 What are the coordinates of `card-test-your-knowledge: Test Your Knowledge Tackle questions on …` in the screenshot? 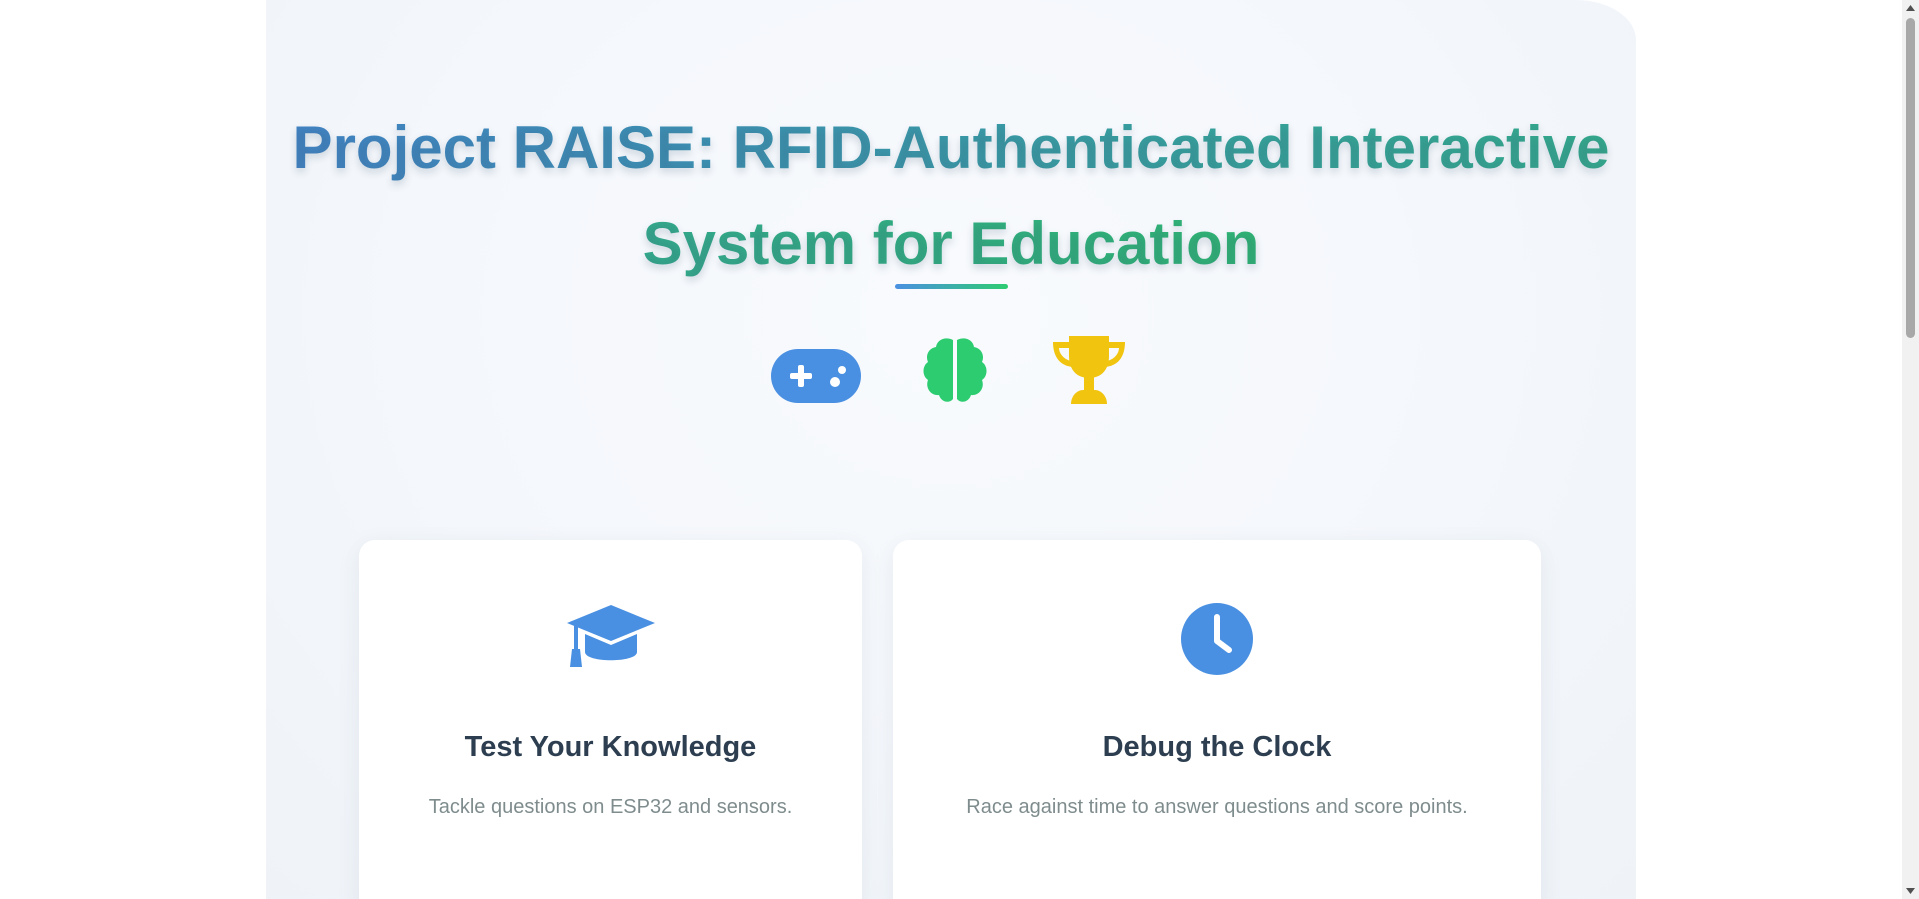 It's located at (610, 719).